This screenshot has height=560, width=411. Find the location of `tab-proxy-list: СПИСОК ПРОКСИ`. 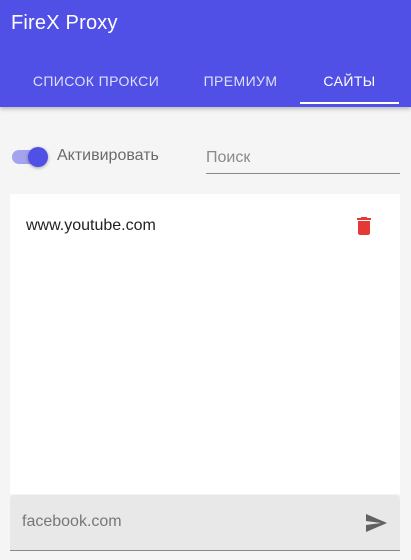

tab-proxy-list: СПИСОК ПРОКСИ is located at coordinates (96, 81).